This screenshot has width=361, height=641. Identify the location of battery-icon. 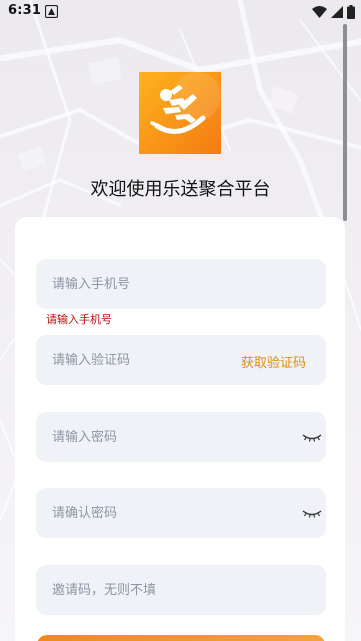
(351, 12).